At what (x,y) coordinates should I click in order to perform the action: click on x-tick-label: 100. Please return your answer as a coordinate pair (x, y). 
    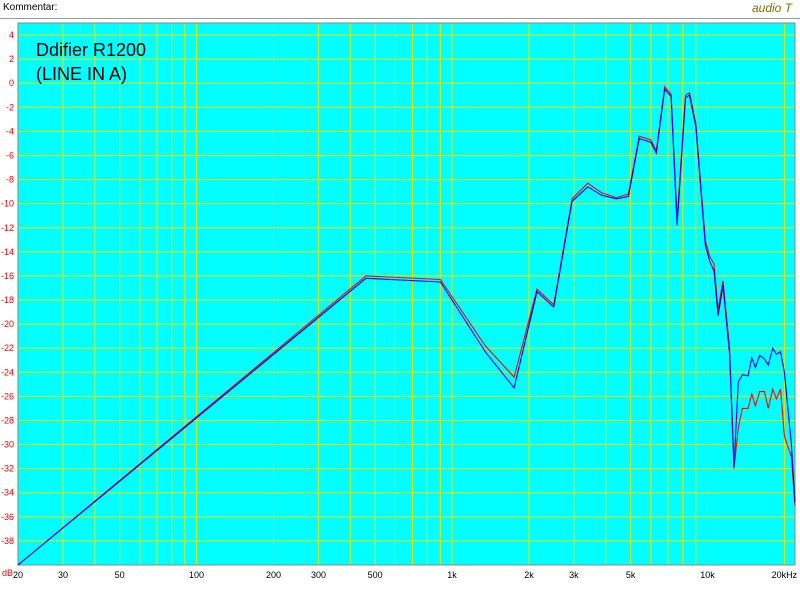
    Looking at the image, I should click on (196, 575).